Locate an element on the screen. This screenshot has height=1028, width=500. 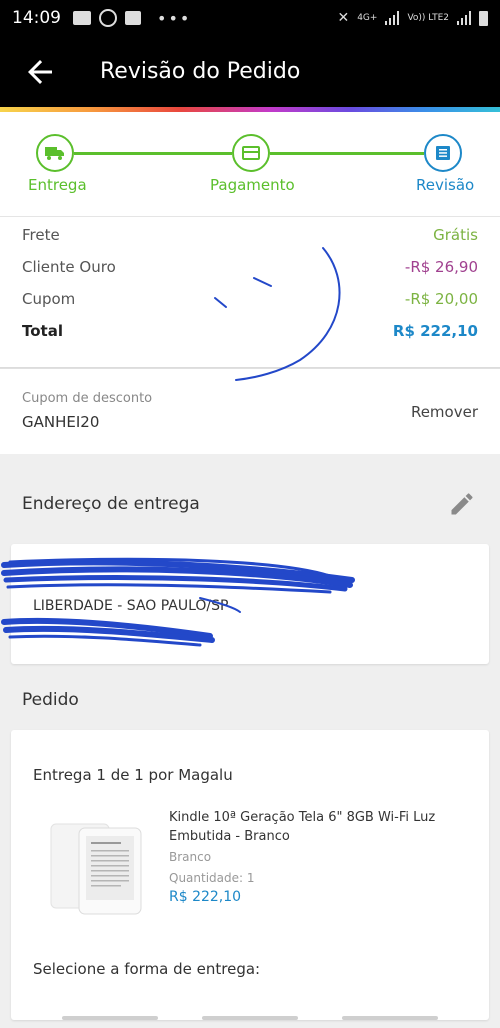
step-payment is located at coordinates (251, 153).